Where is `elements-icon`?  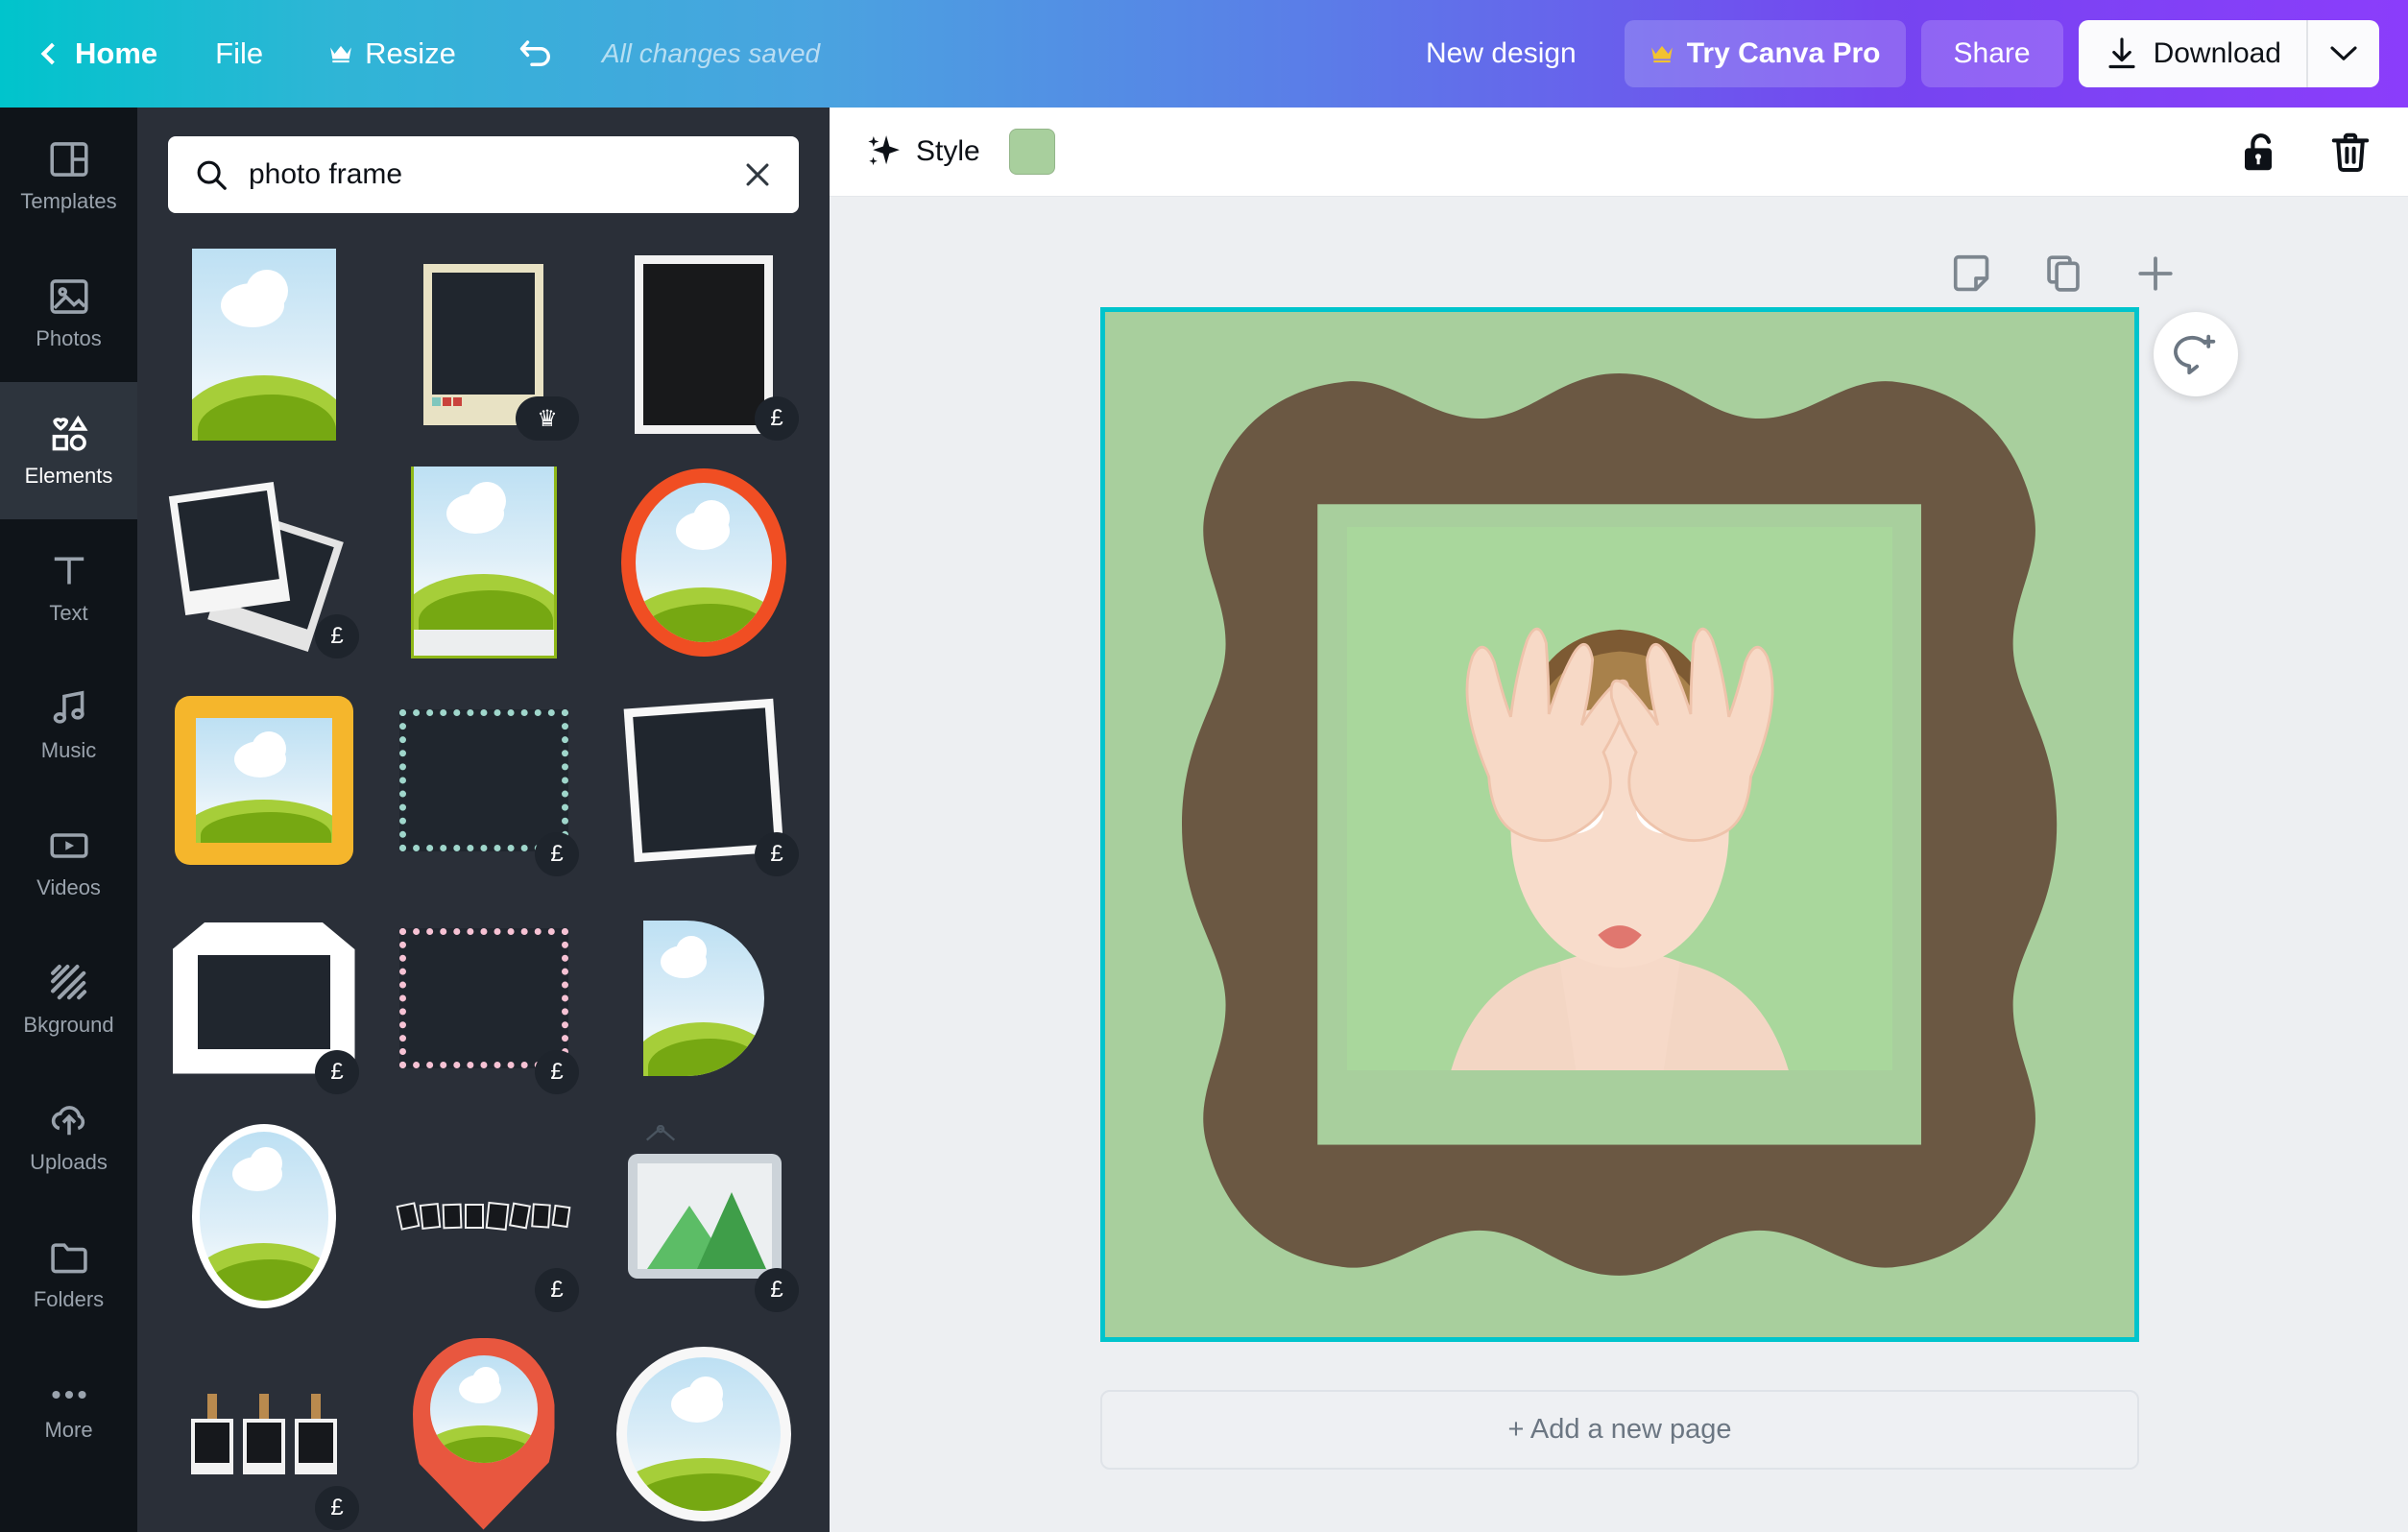 elements-icon is located at coordinates (70, 433).